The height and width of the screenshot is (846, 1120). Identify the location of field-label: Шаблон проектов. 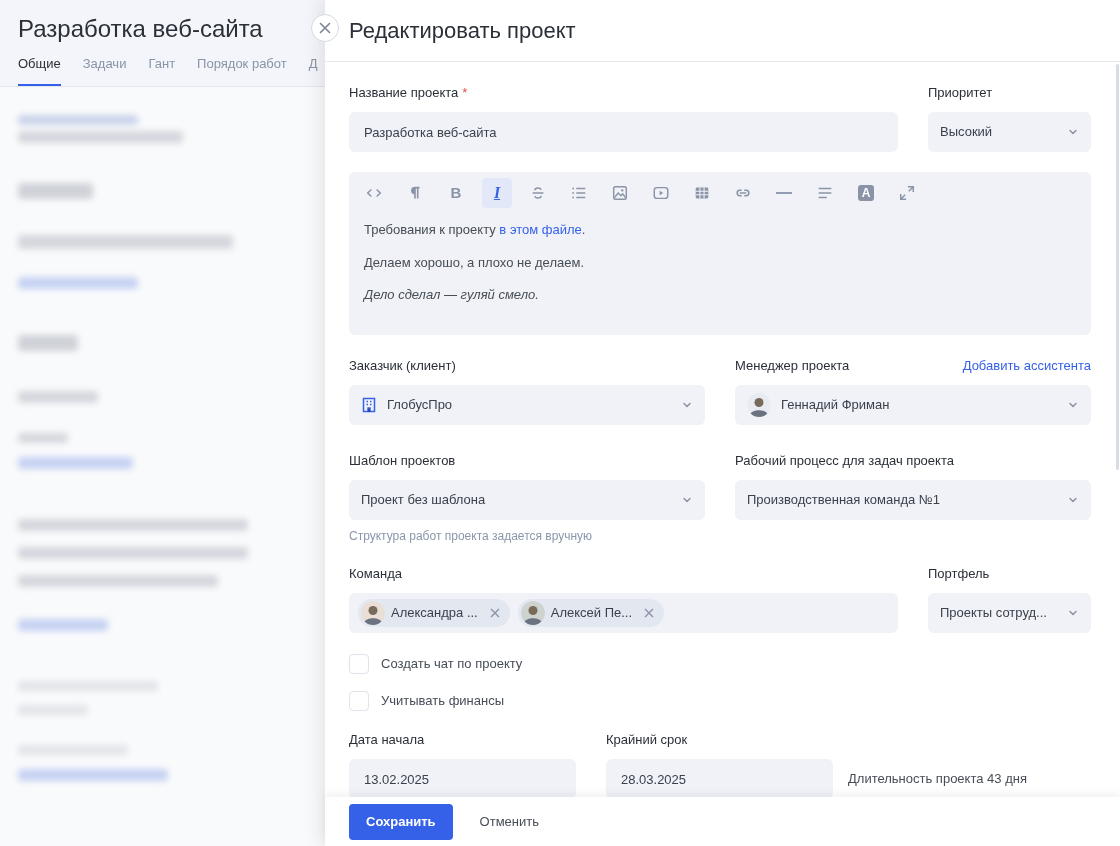
(402, 461).